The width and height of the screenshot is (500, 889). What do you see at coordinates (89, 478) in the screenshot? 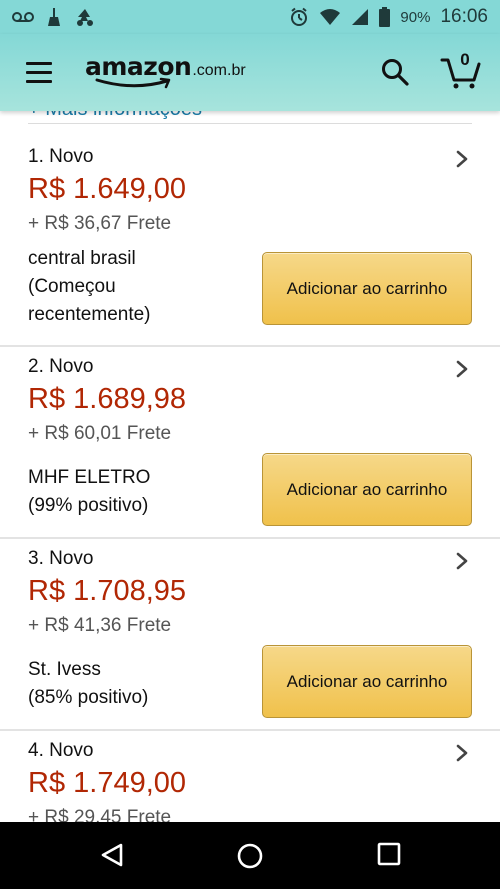
I see `seller-name: MHF ELETRO` at bounding box center [89, 478].